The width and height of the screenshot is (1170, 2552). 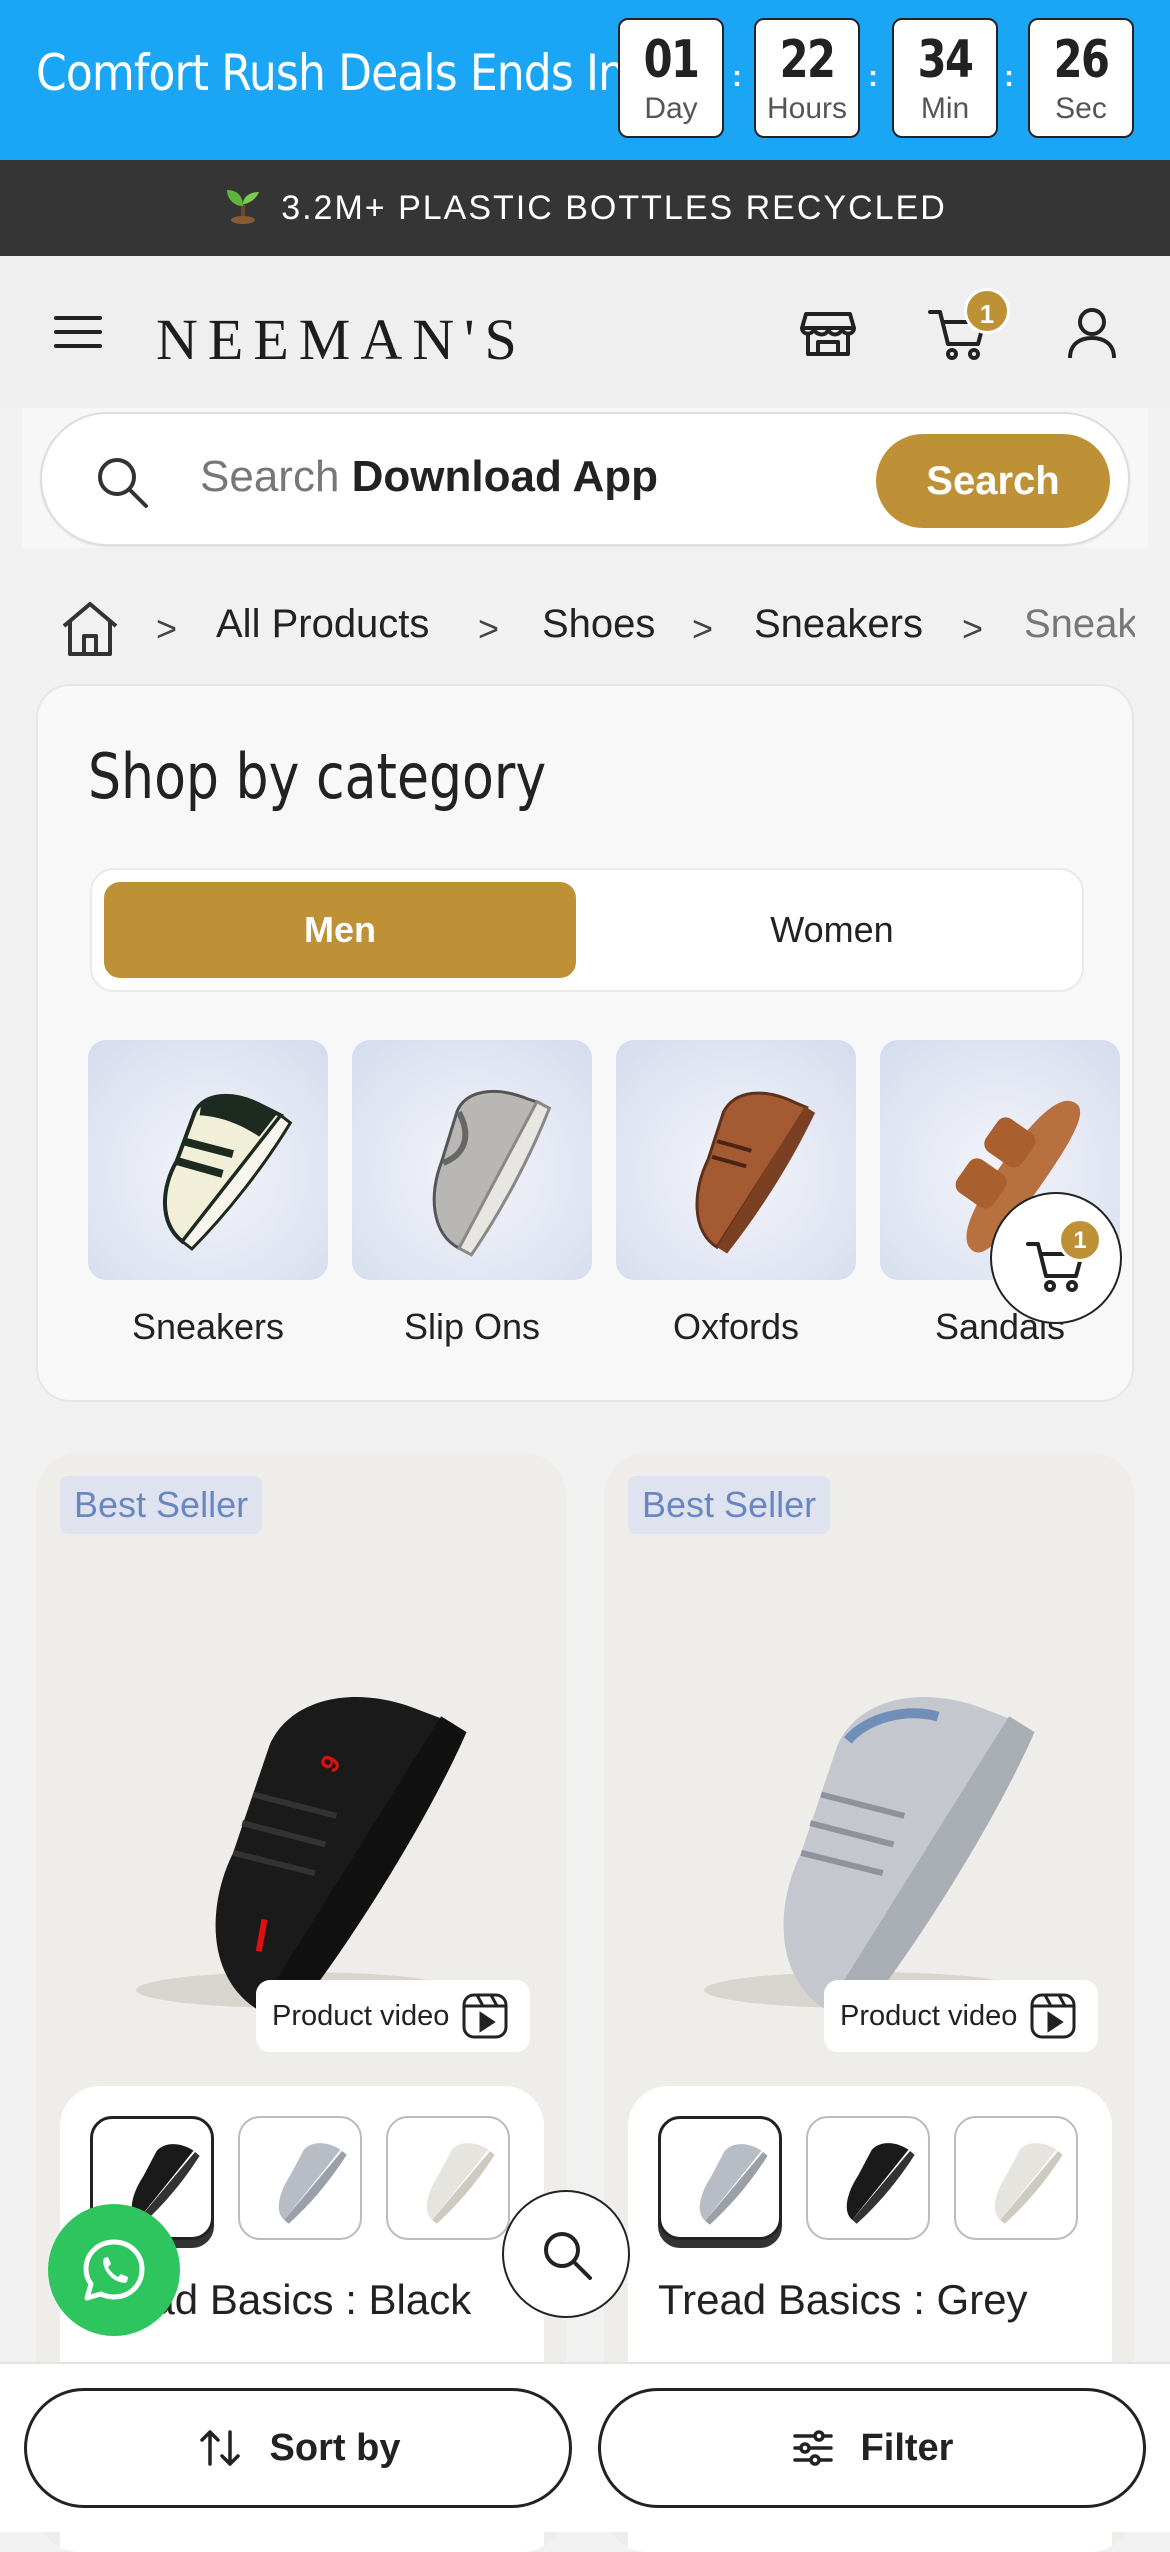 I want to click on brand-logo: NEEMAN'S, so click(x=341, y=339).